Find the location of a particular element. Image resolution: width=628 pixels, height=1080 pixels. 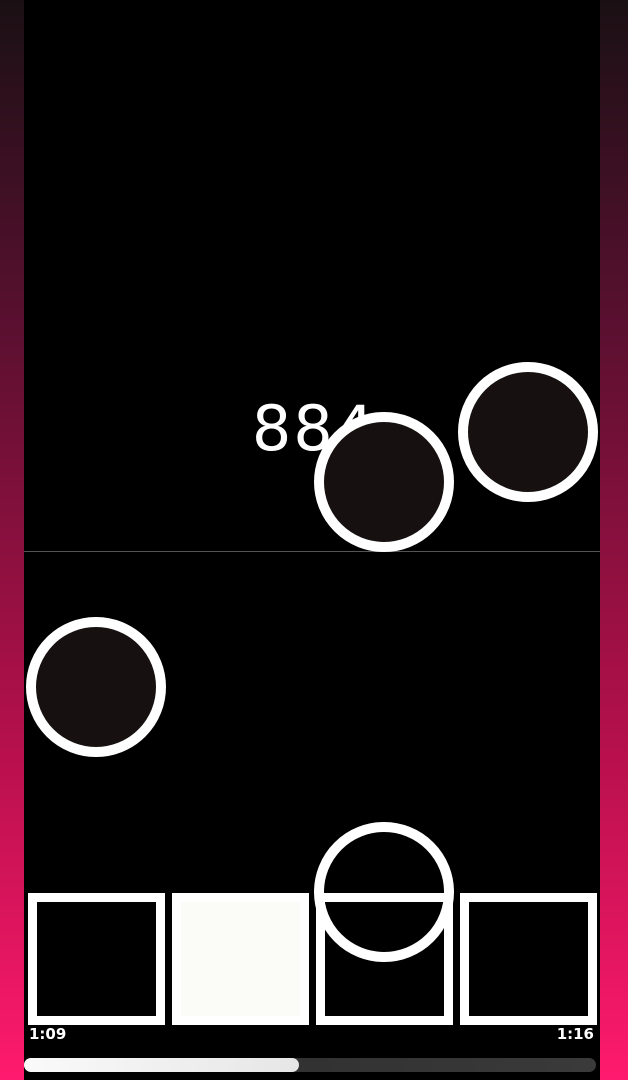

right-side-glow is located at coordinates (614, 540).